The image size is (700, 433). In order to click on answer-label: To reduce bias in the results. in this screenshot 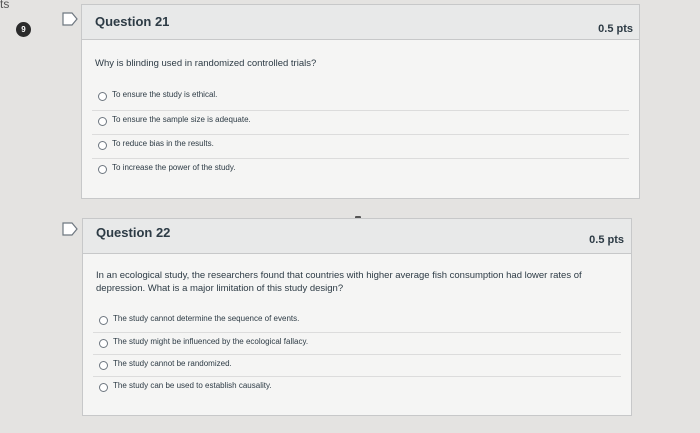, I will do `click(163, 143)`.